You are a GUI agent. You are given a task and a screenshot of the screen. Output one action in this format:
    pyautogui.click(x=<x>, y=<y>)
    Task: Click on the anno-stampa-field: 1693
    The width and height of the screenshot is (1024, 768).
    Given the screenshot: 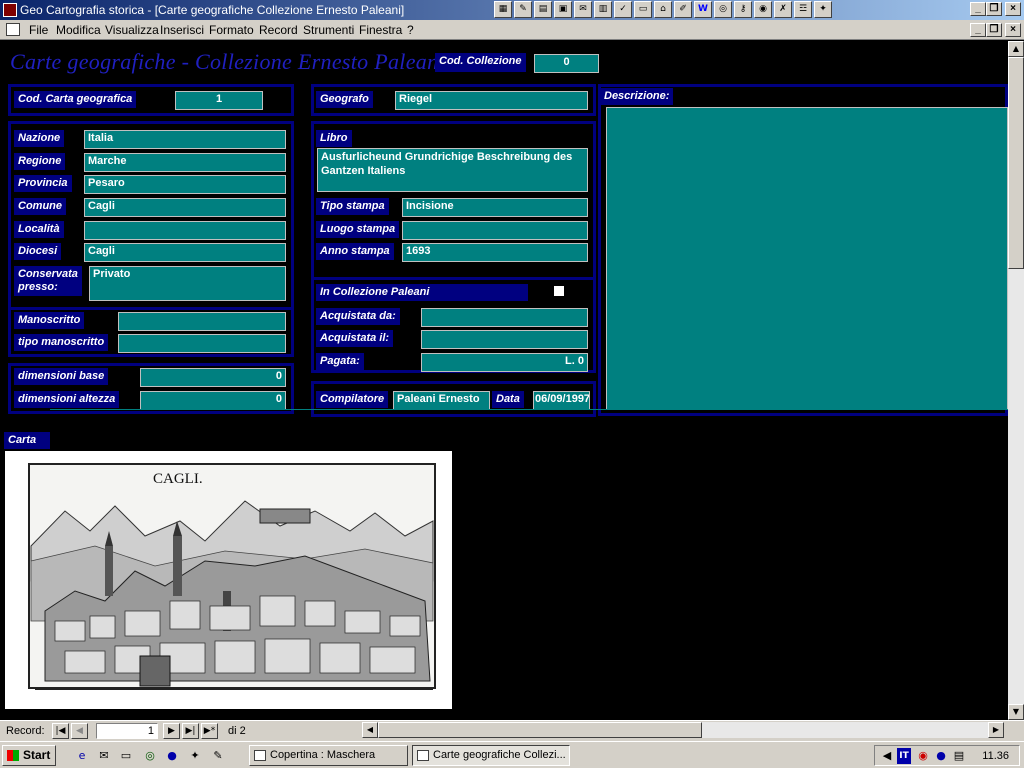 What is the action you would take?
    pyautogui.click(x=495, y=252)
    